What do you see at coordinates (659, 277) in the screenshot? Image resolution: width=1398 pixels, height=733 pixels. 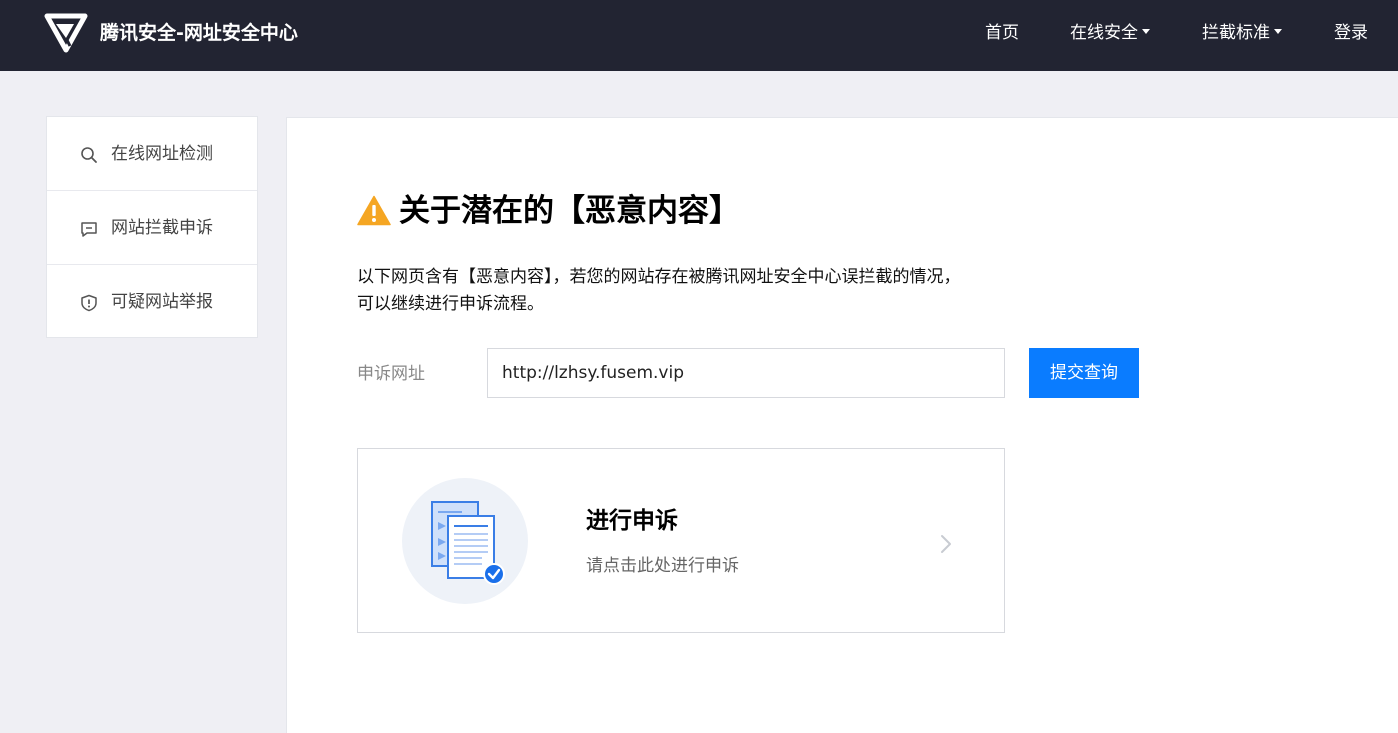 I see `description-line: 以下网页含有【恶意内容】，若您的网站存在被腾讯网址安全中心误拦截的情况，` at bounding box center [659, 277].